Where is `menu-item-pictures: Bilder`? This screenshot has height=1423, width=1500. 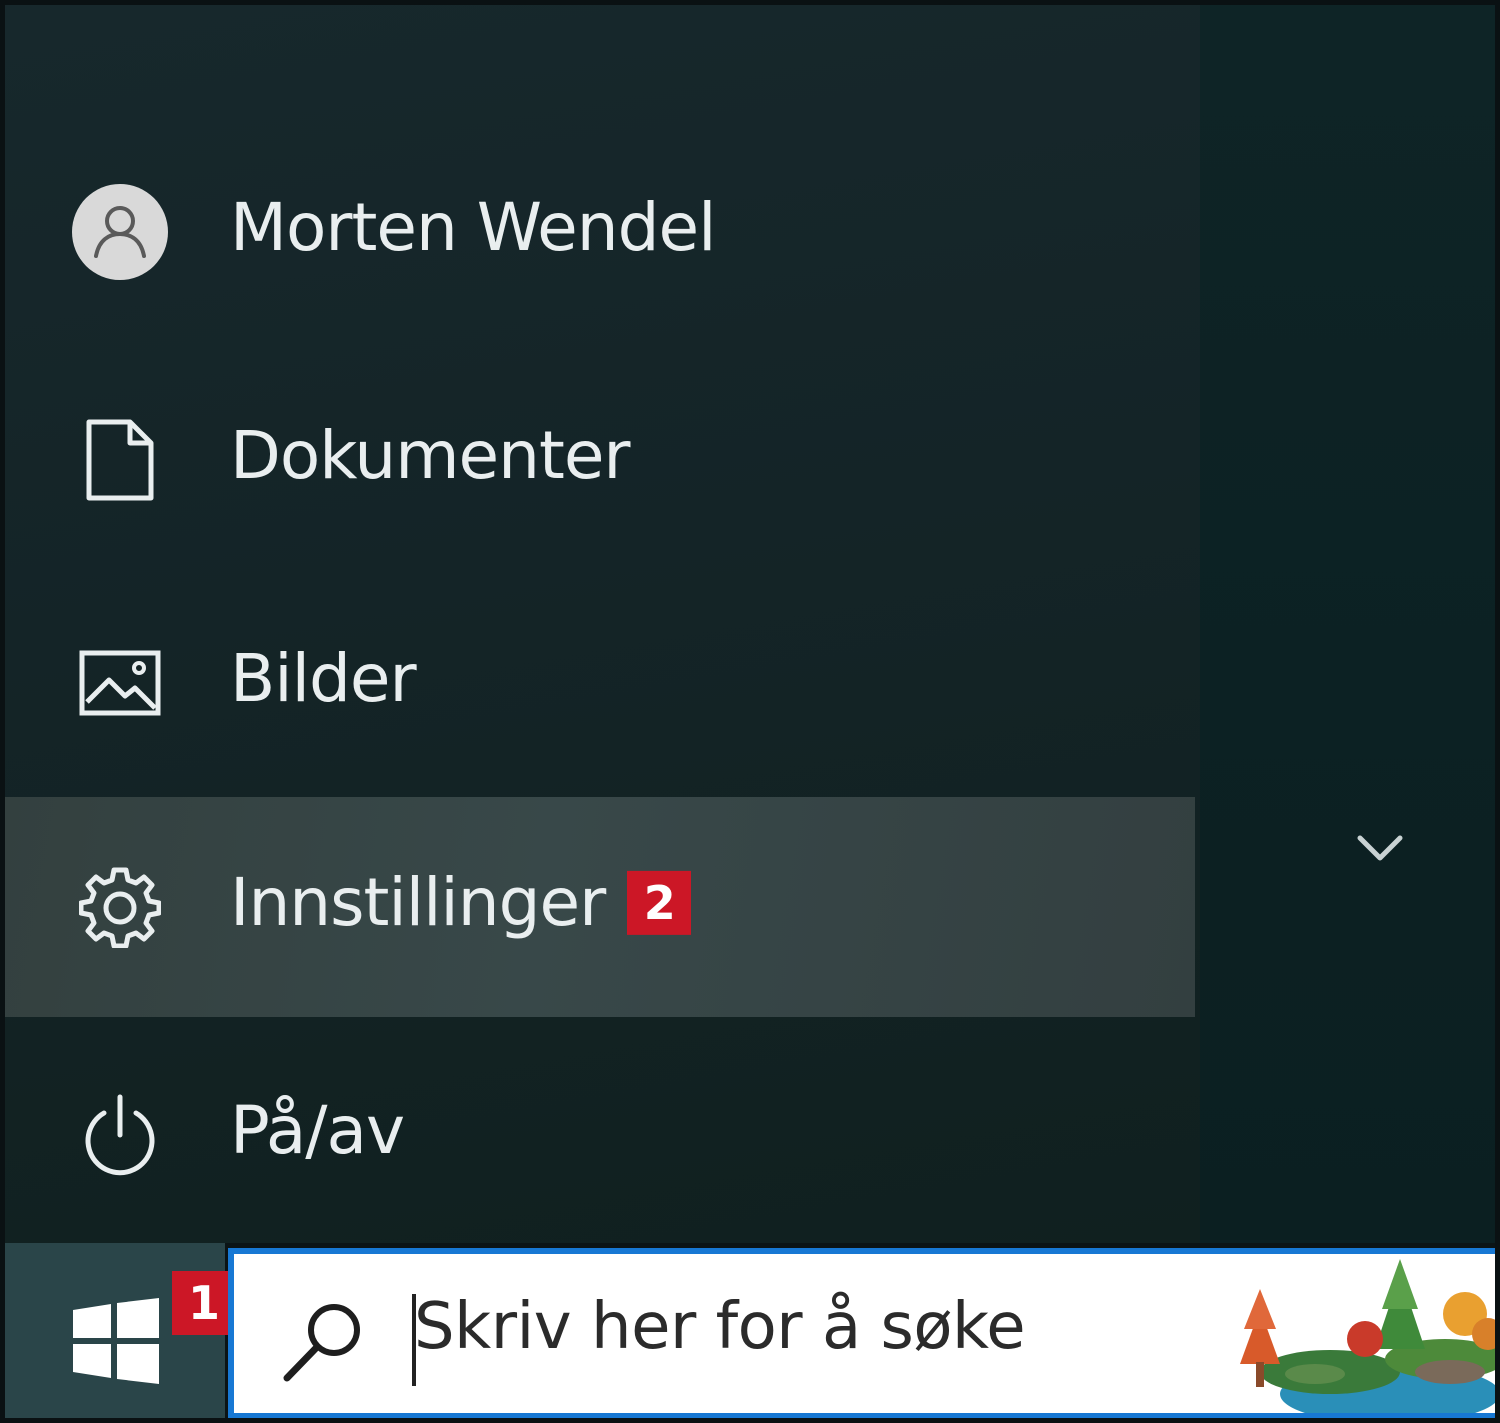 menu-item-pictures: Bilder is located at coordinates (600, 683).